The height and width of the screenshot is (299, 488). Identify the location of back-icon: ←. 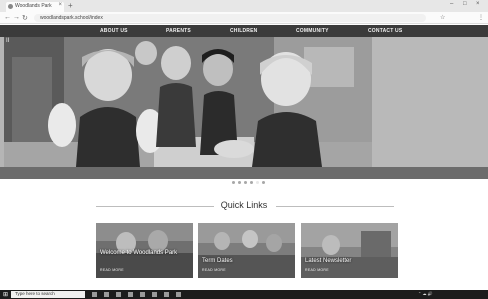
(7, 17).